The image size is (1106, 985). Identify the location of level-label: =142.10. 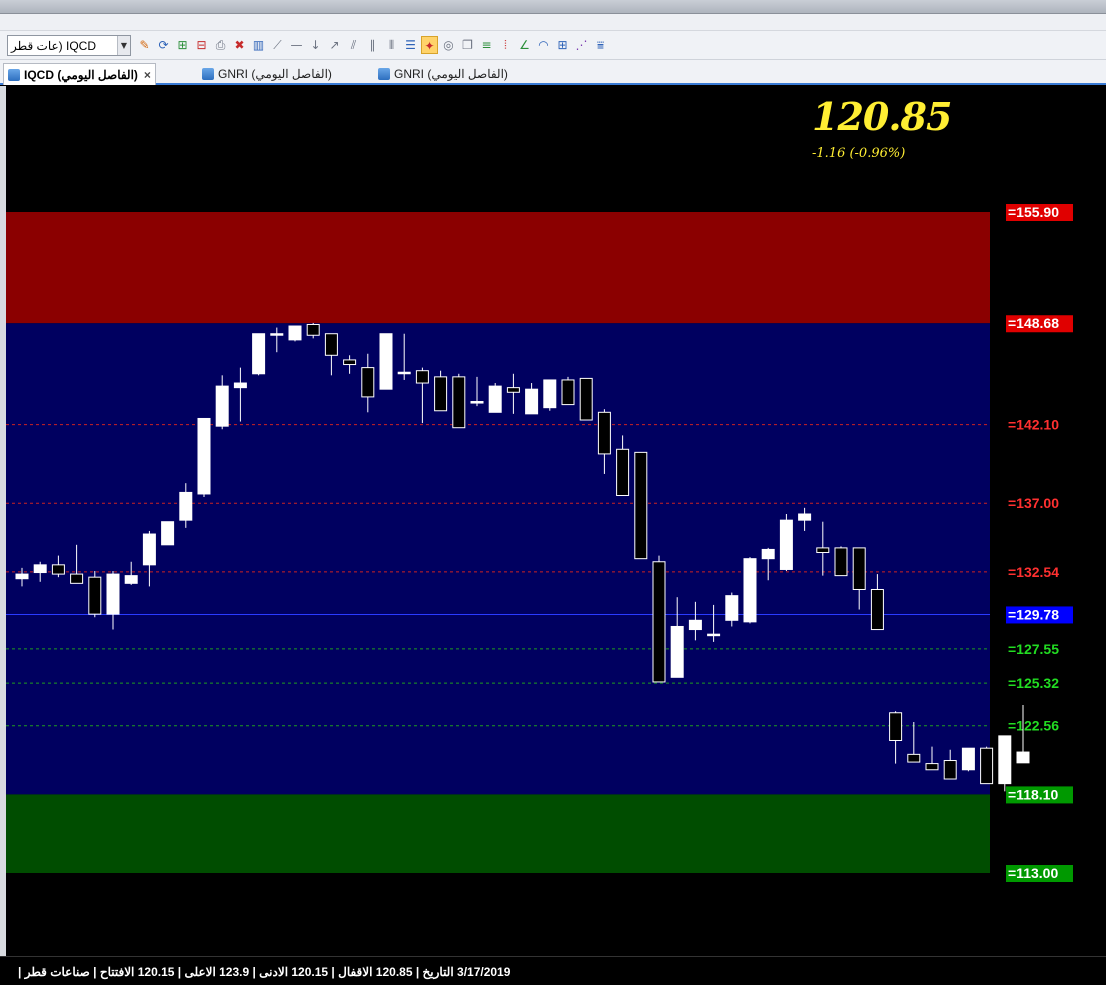
(1033, 425).